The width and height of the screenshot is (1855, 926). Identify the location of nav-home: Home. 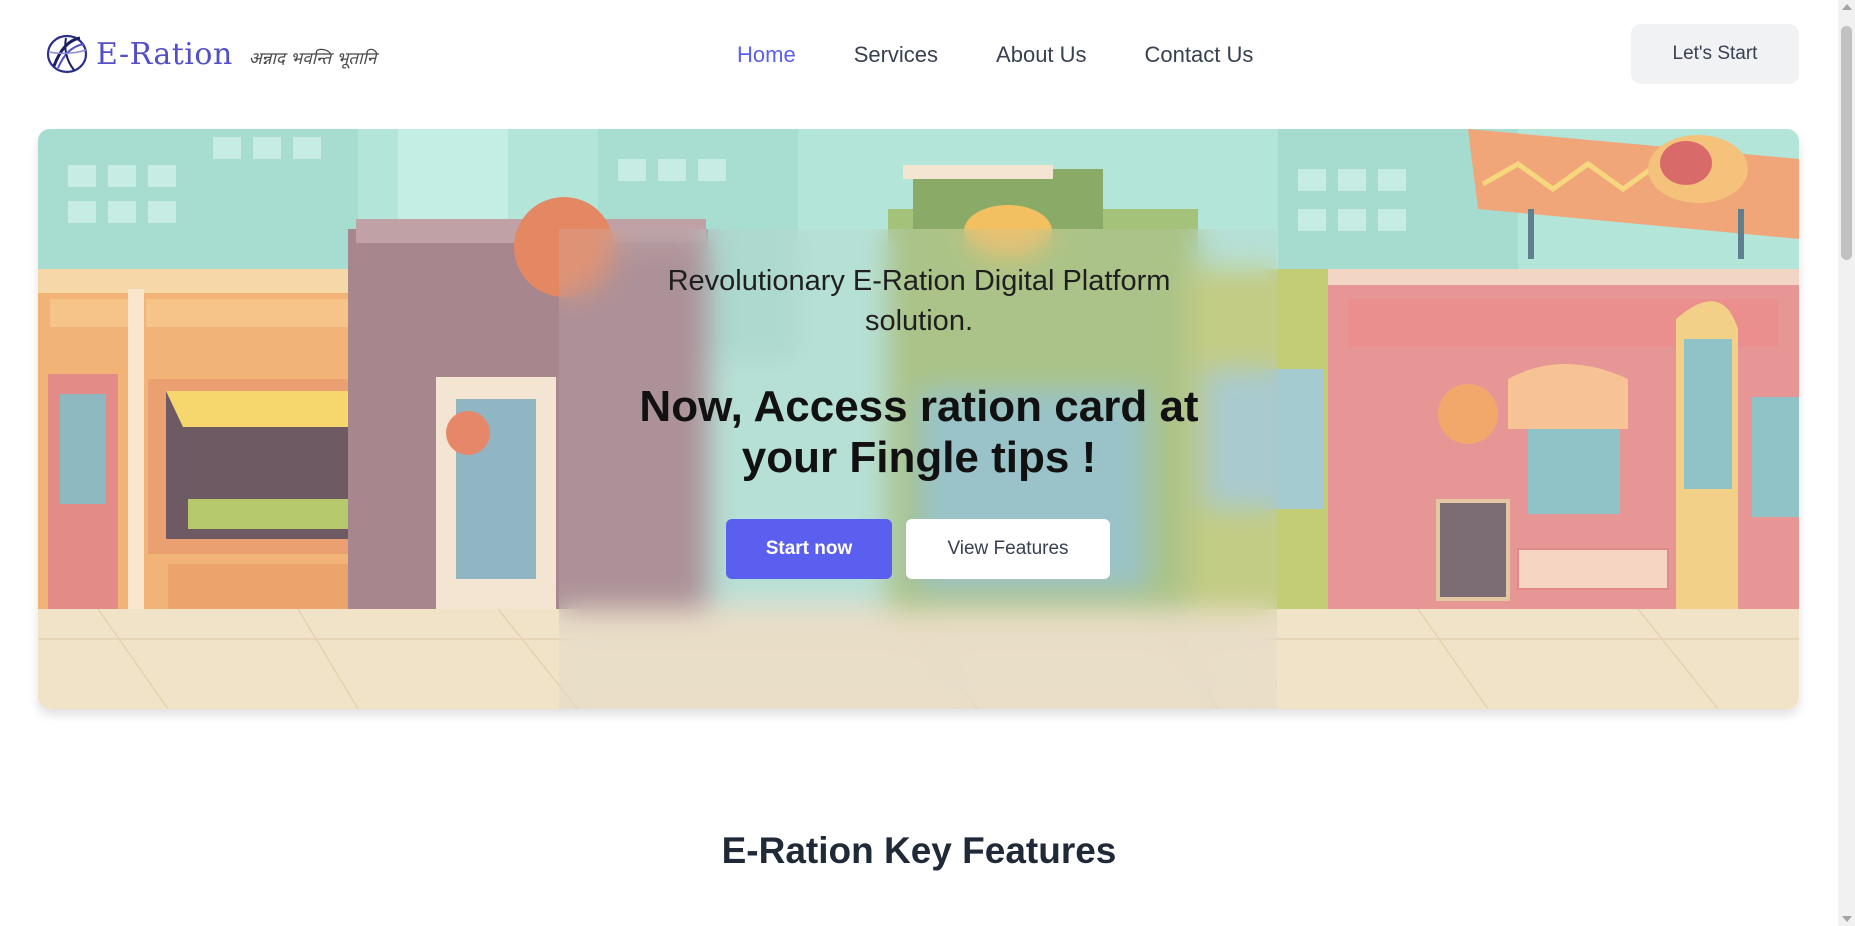
(766, 55).